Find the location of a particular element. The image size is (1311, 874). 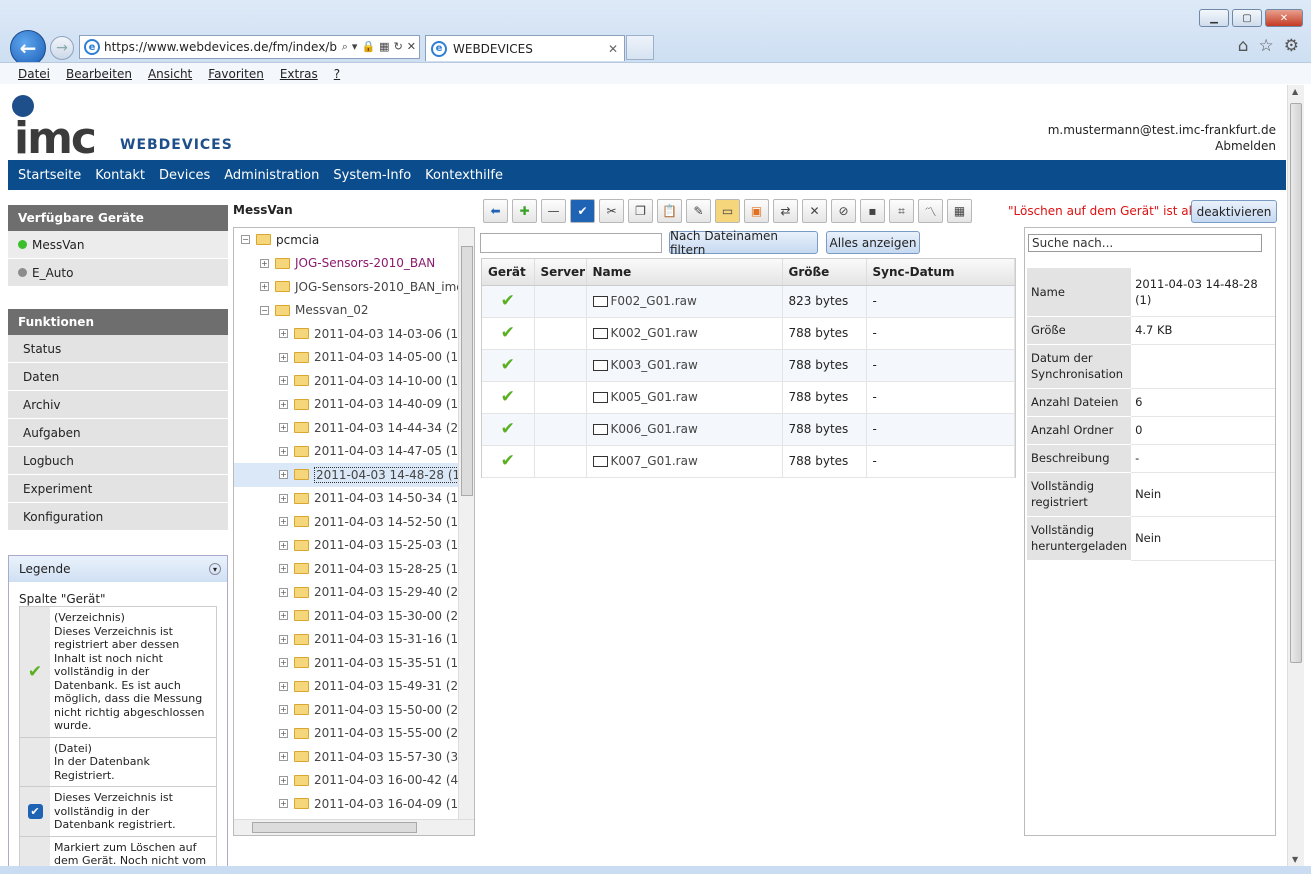

tree-node: +2011-04-03 15-31-16 (1) is located at coordinates (348, 640).